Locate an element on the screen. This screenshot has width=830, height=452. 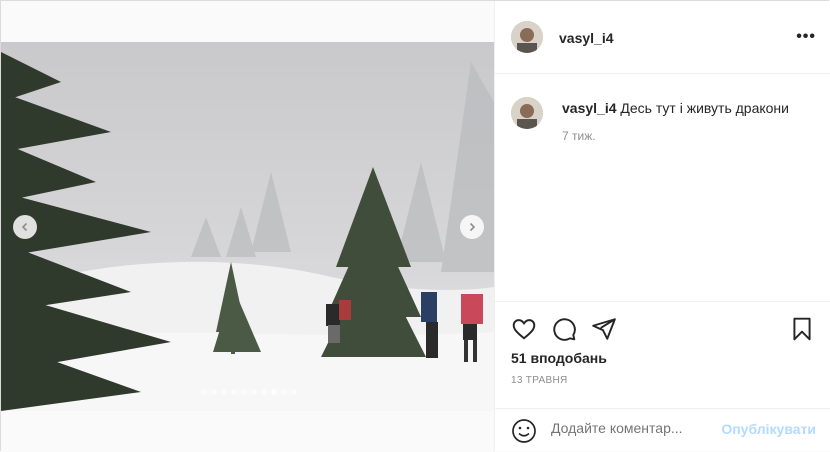
heart-icon is located at coordinates (524, 329).